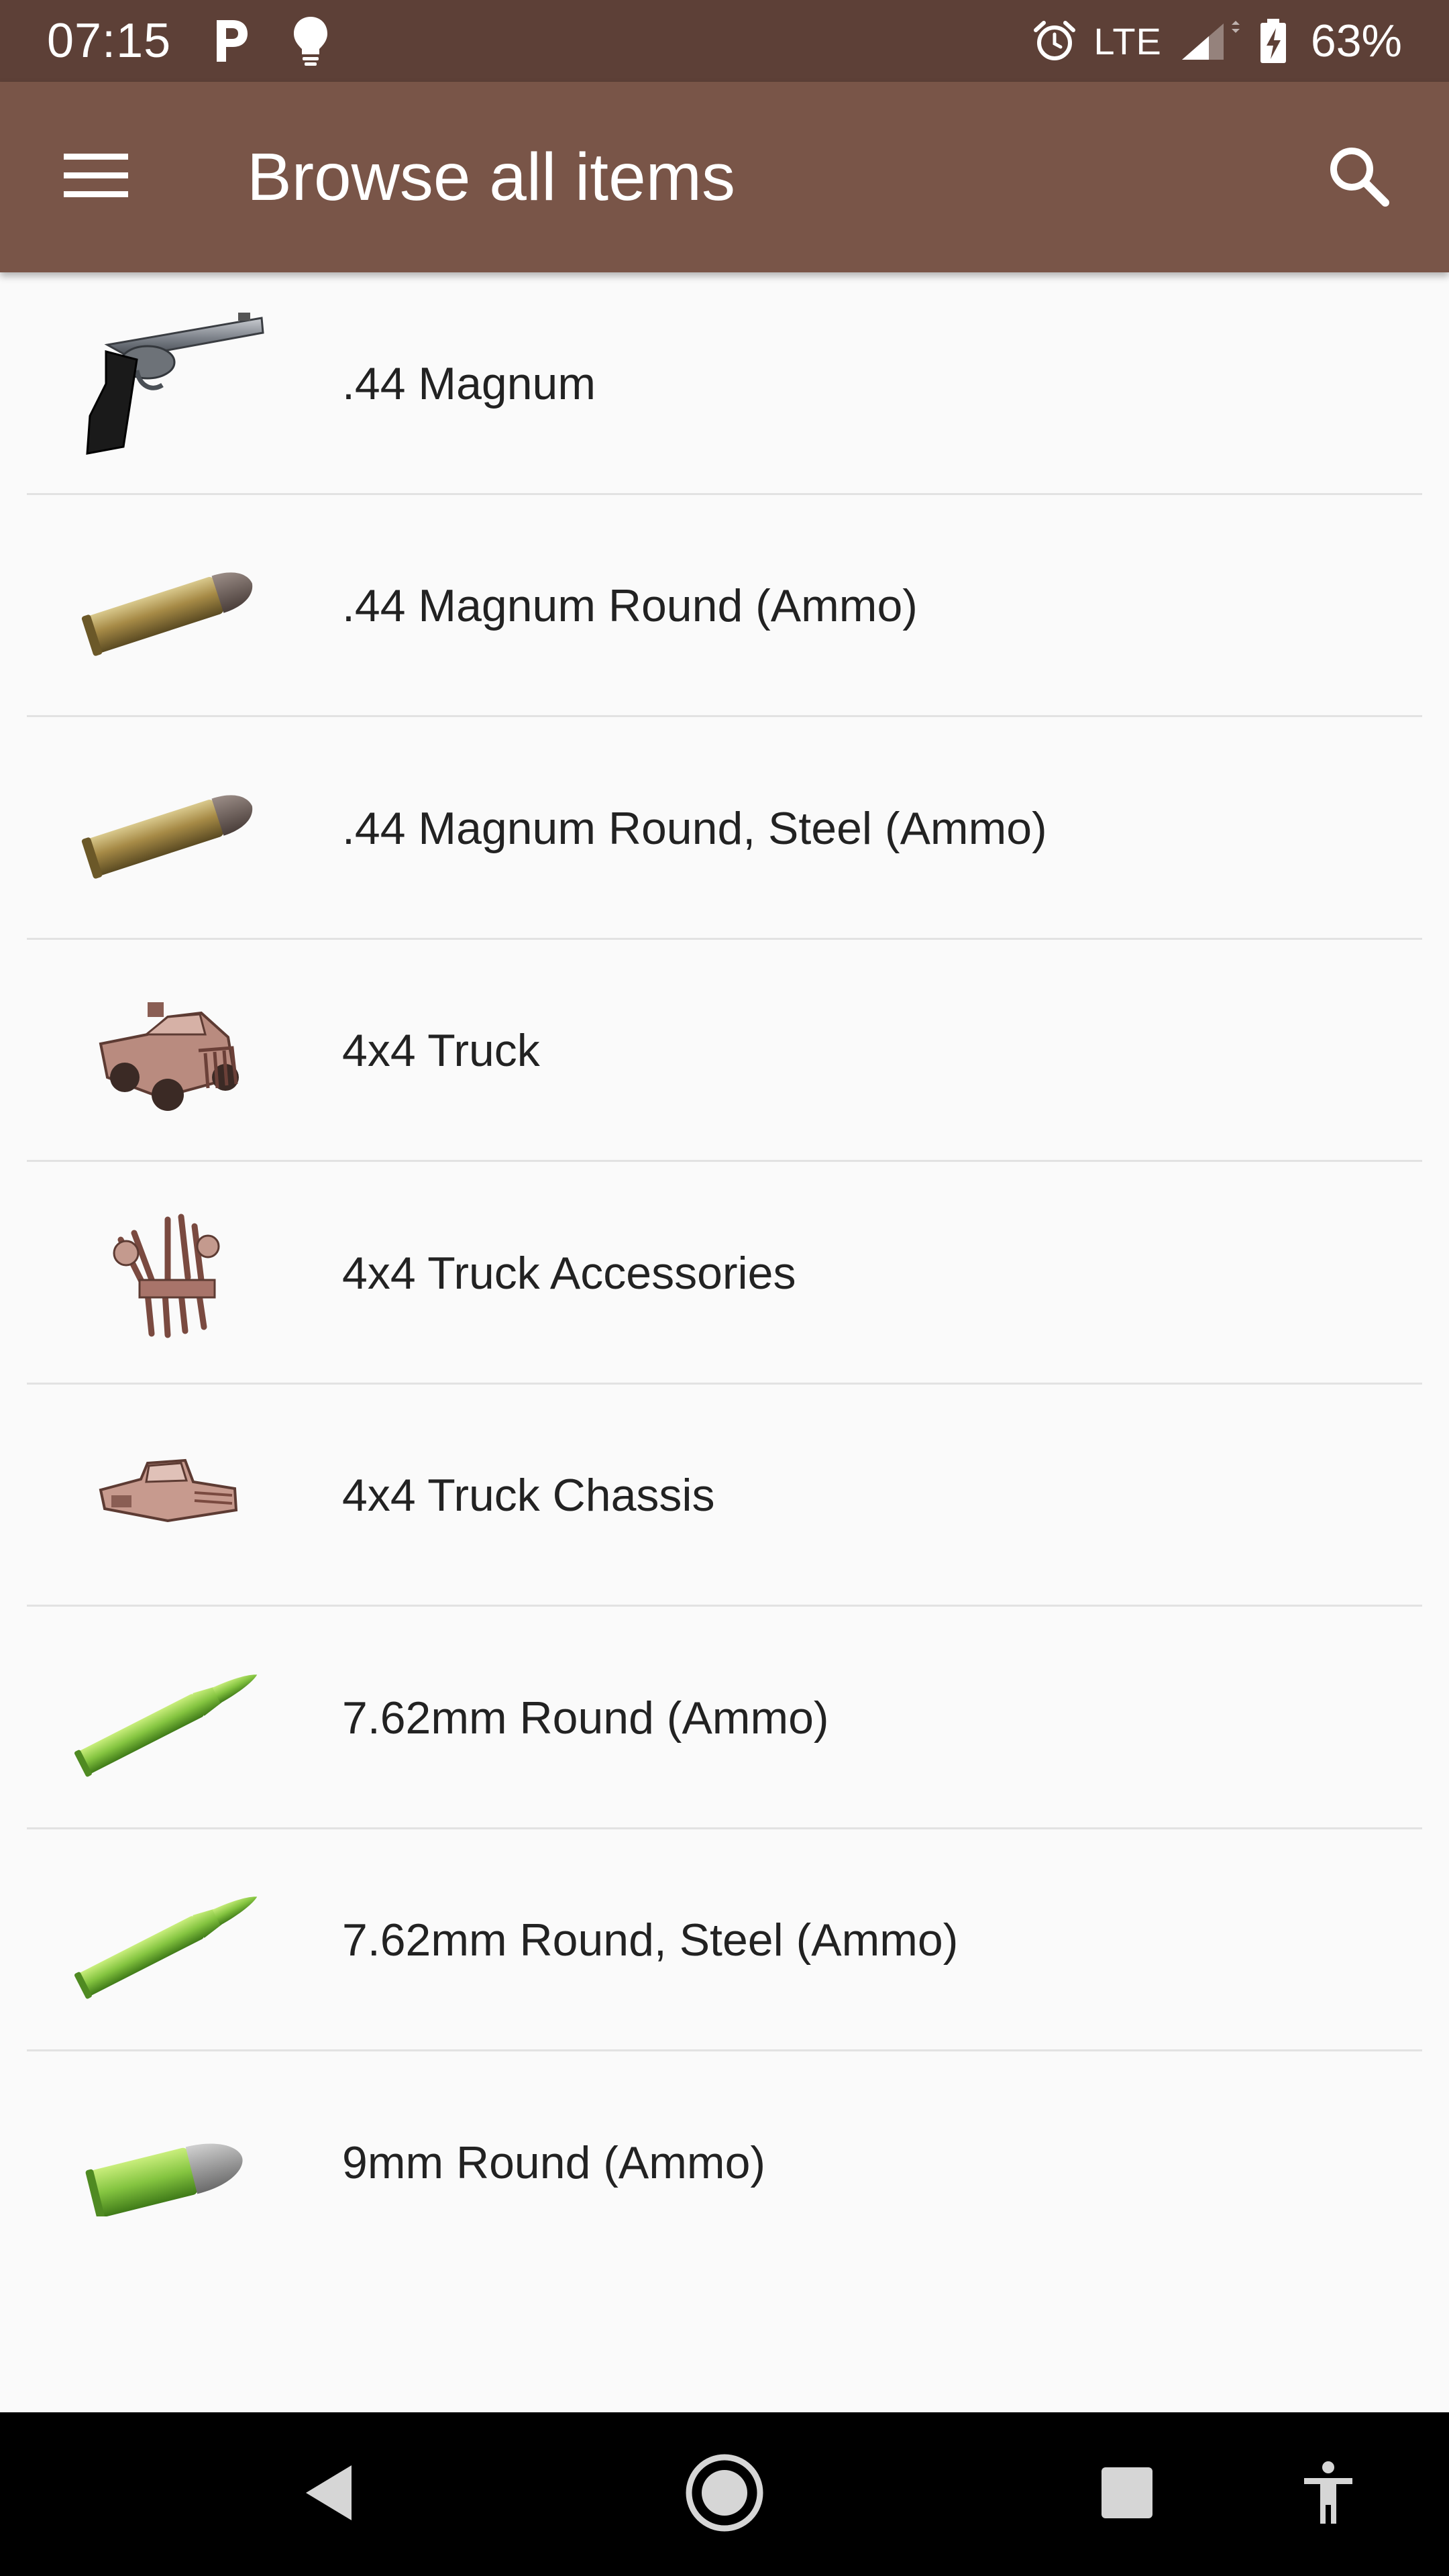 Image resolution: width=1449 pixels, height=2576 pixels. Describe the element at coordinates (167, 1273) in the screenshot. I see `truck-parts-icon` at that location.